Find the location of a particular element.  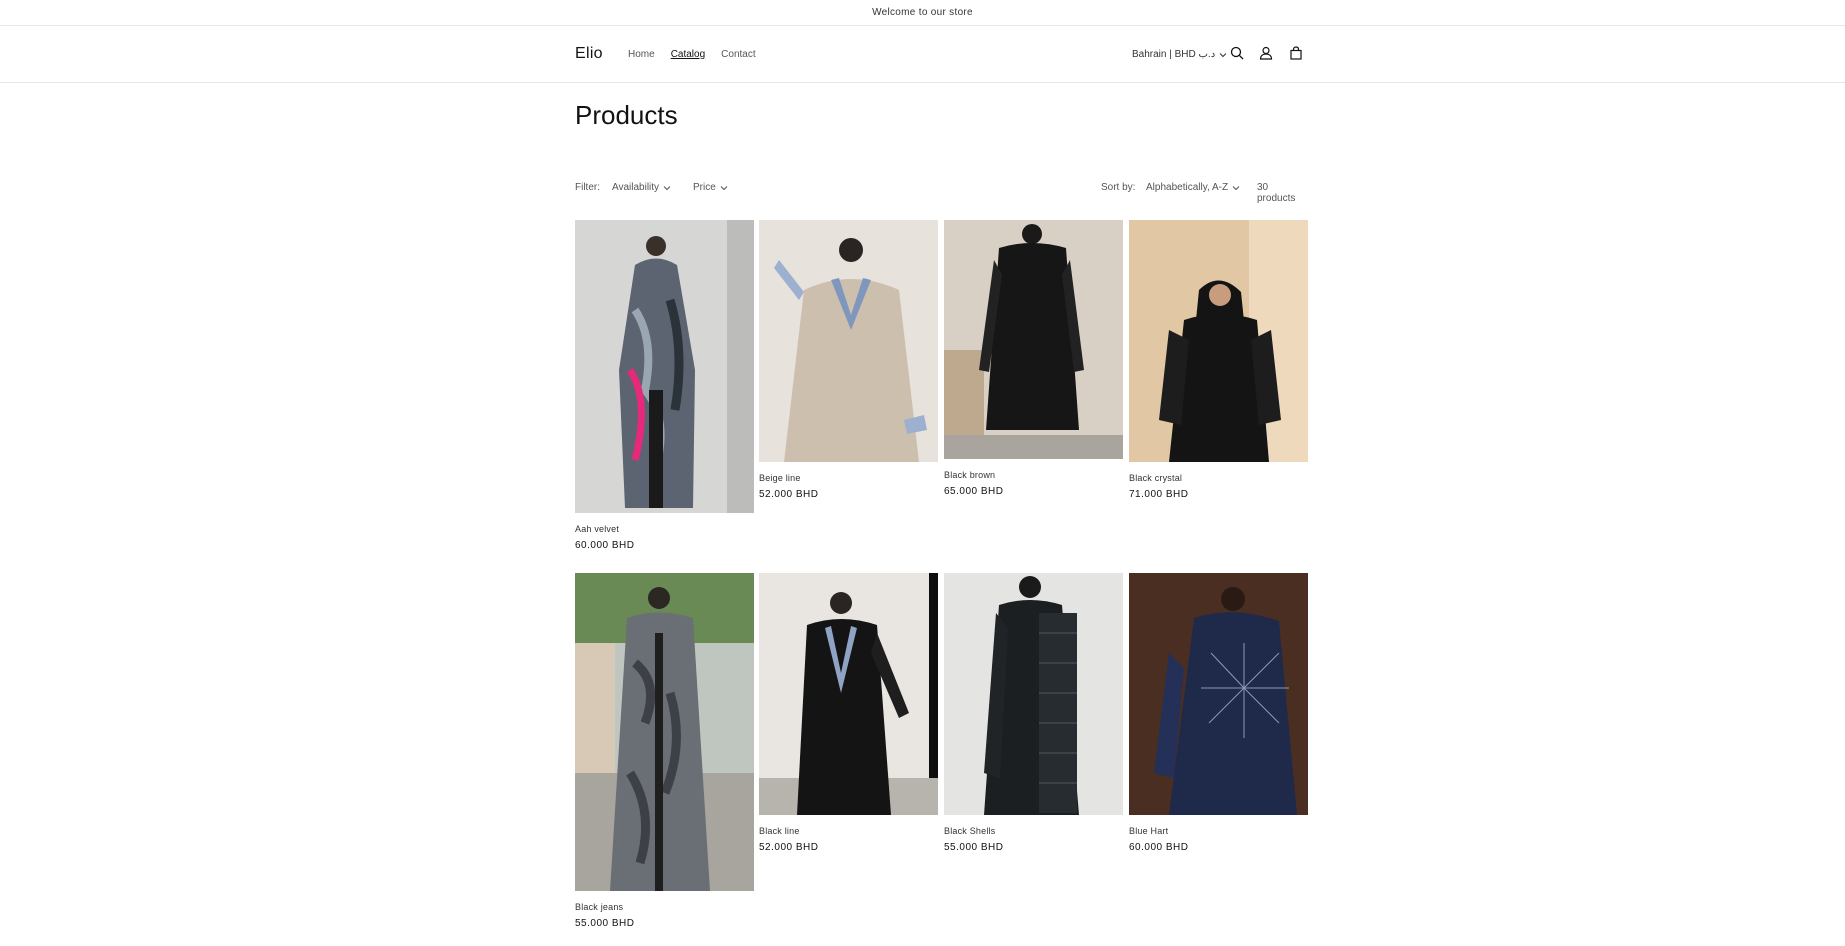

product-title: Blue Hart is located at coordinates (1218, 831).